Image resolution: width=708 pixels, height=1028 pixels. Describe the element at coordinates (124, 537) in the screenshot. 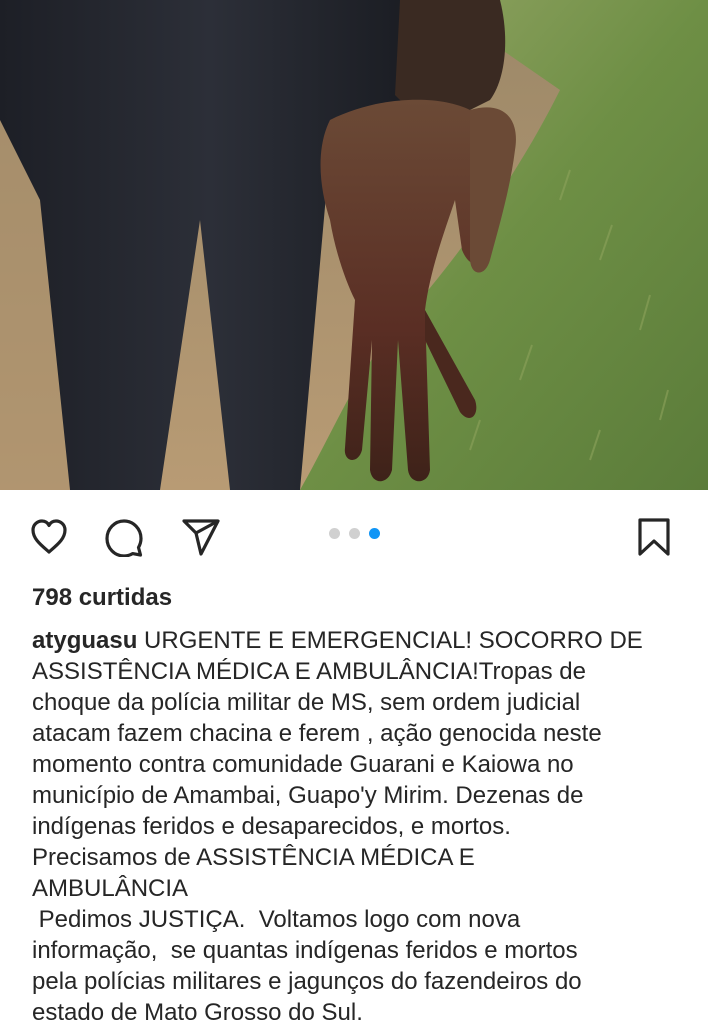

I see `comment-bubble-icon` at that location.